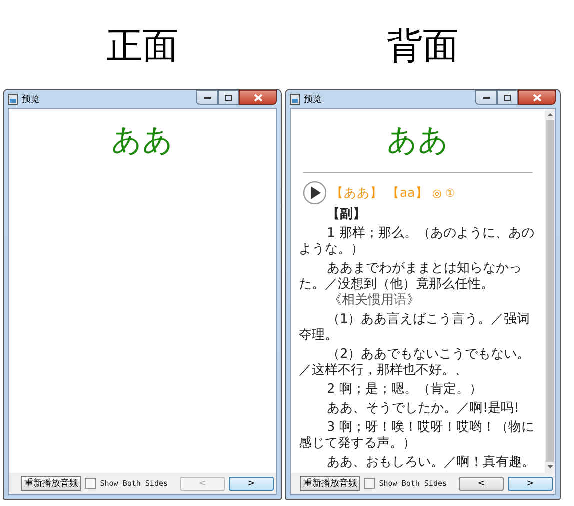  What do you see at coordinates (315, 193) in the screenshot?
I see `play-icon` at bounding box center [315, 193].